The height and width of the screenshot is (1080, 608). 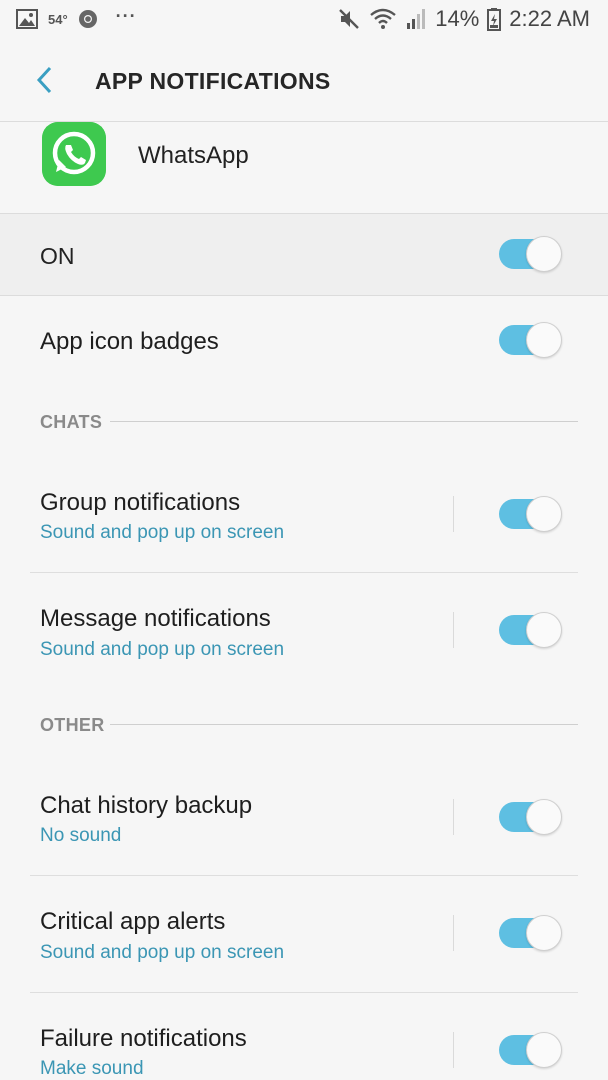 What do you see at coordinates (193, 155) in the screenshot?
I see `app-name: WhatsApp` at bounding box center [193, 155].